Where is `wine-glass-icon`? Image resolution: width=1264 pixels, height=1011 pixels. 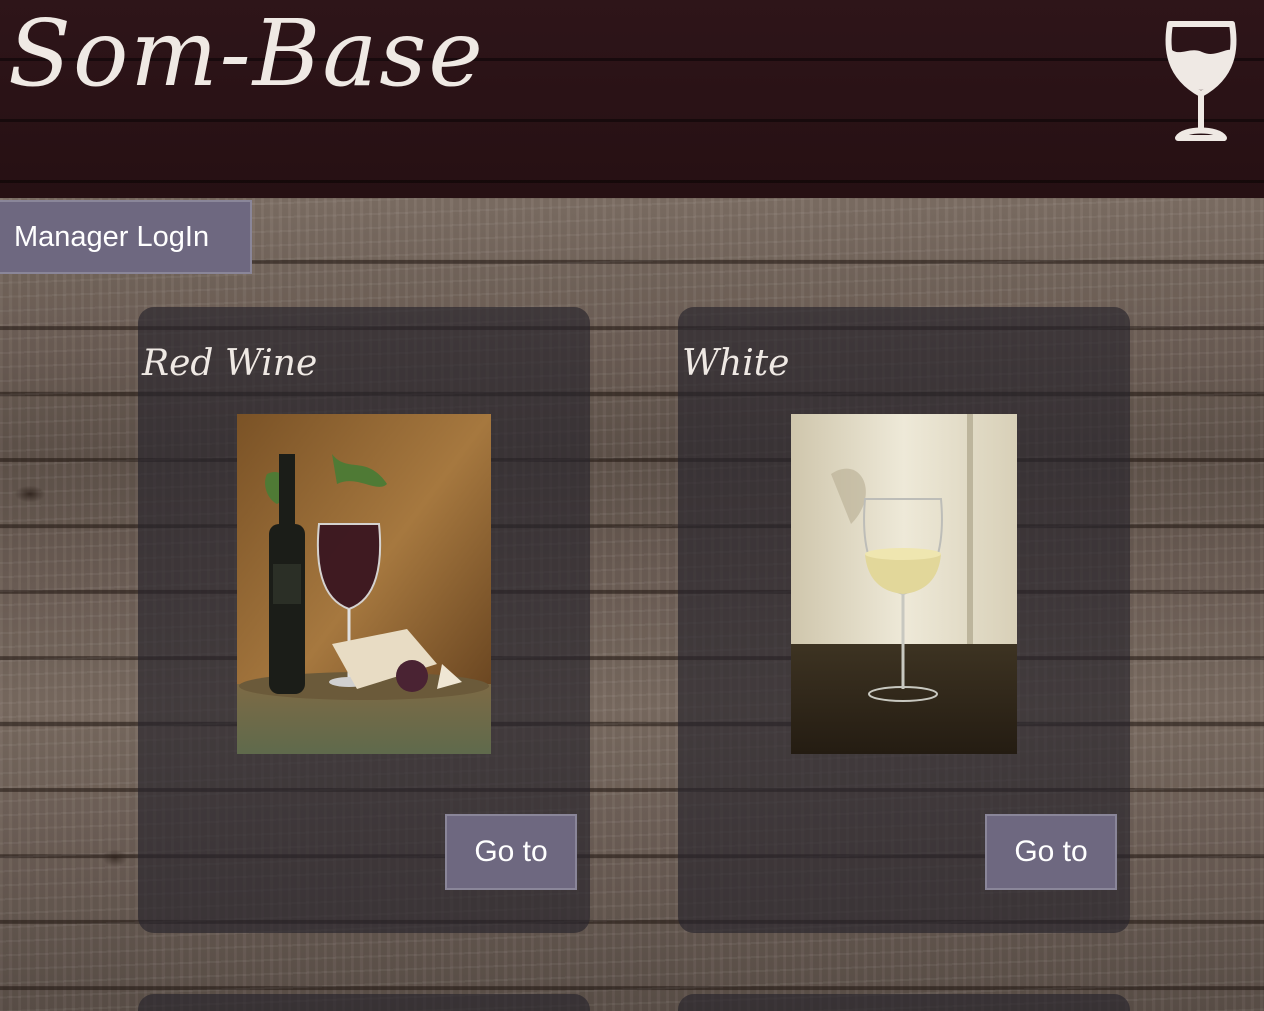 wine-glass-icon is located at coordinates (1201, 81).